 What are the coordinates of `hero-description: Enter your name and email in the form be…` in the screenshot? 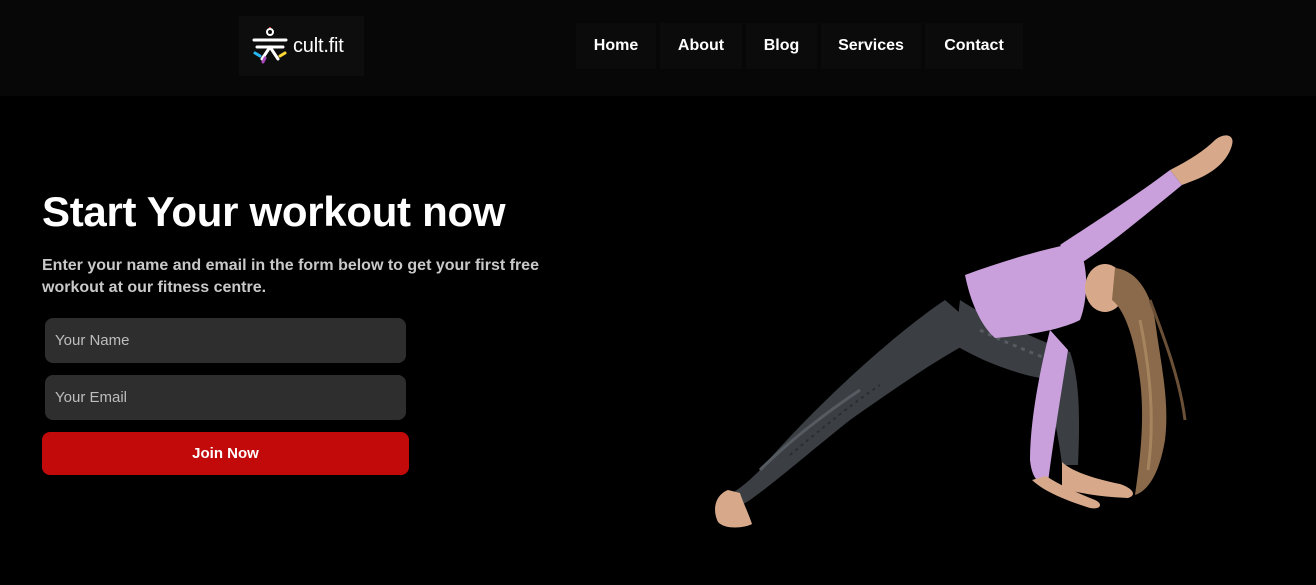 It's located at (290, 276).